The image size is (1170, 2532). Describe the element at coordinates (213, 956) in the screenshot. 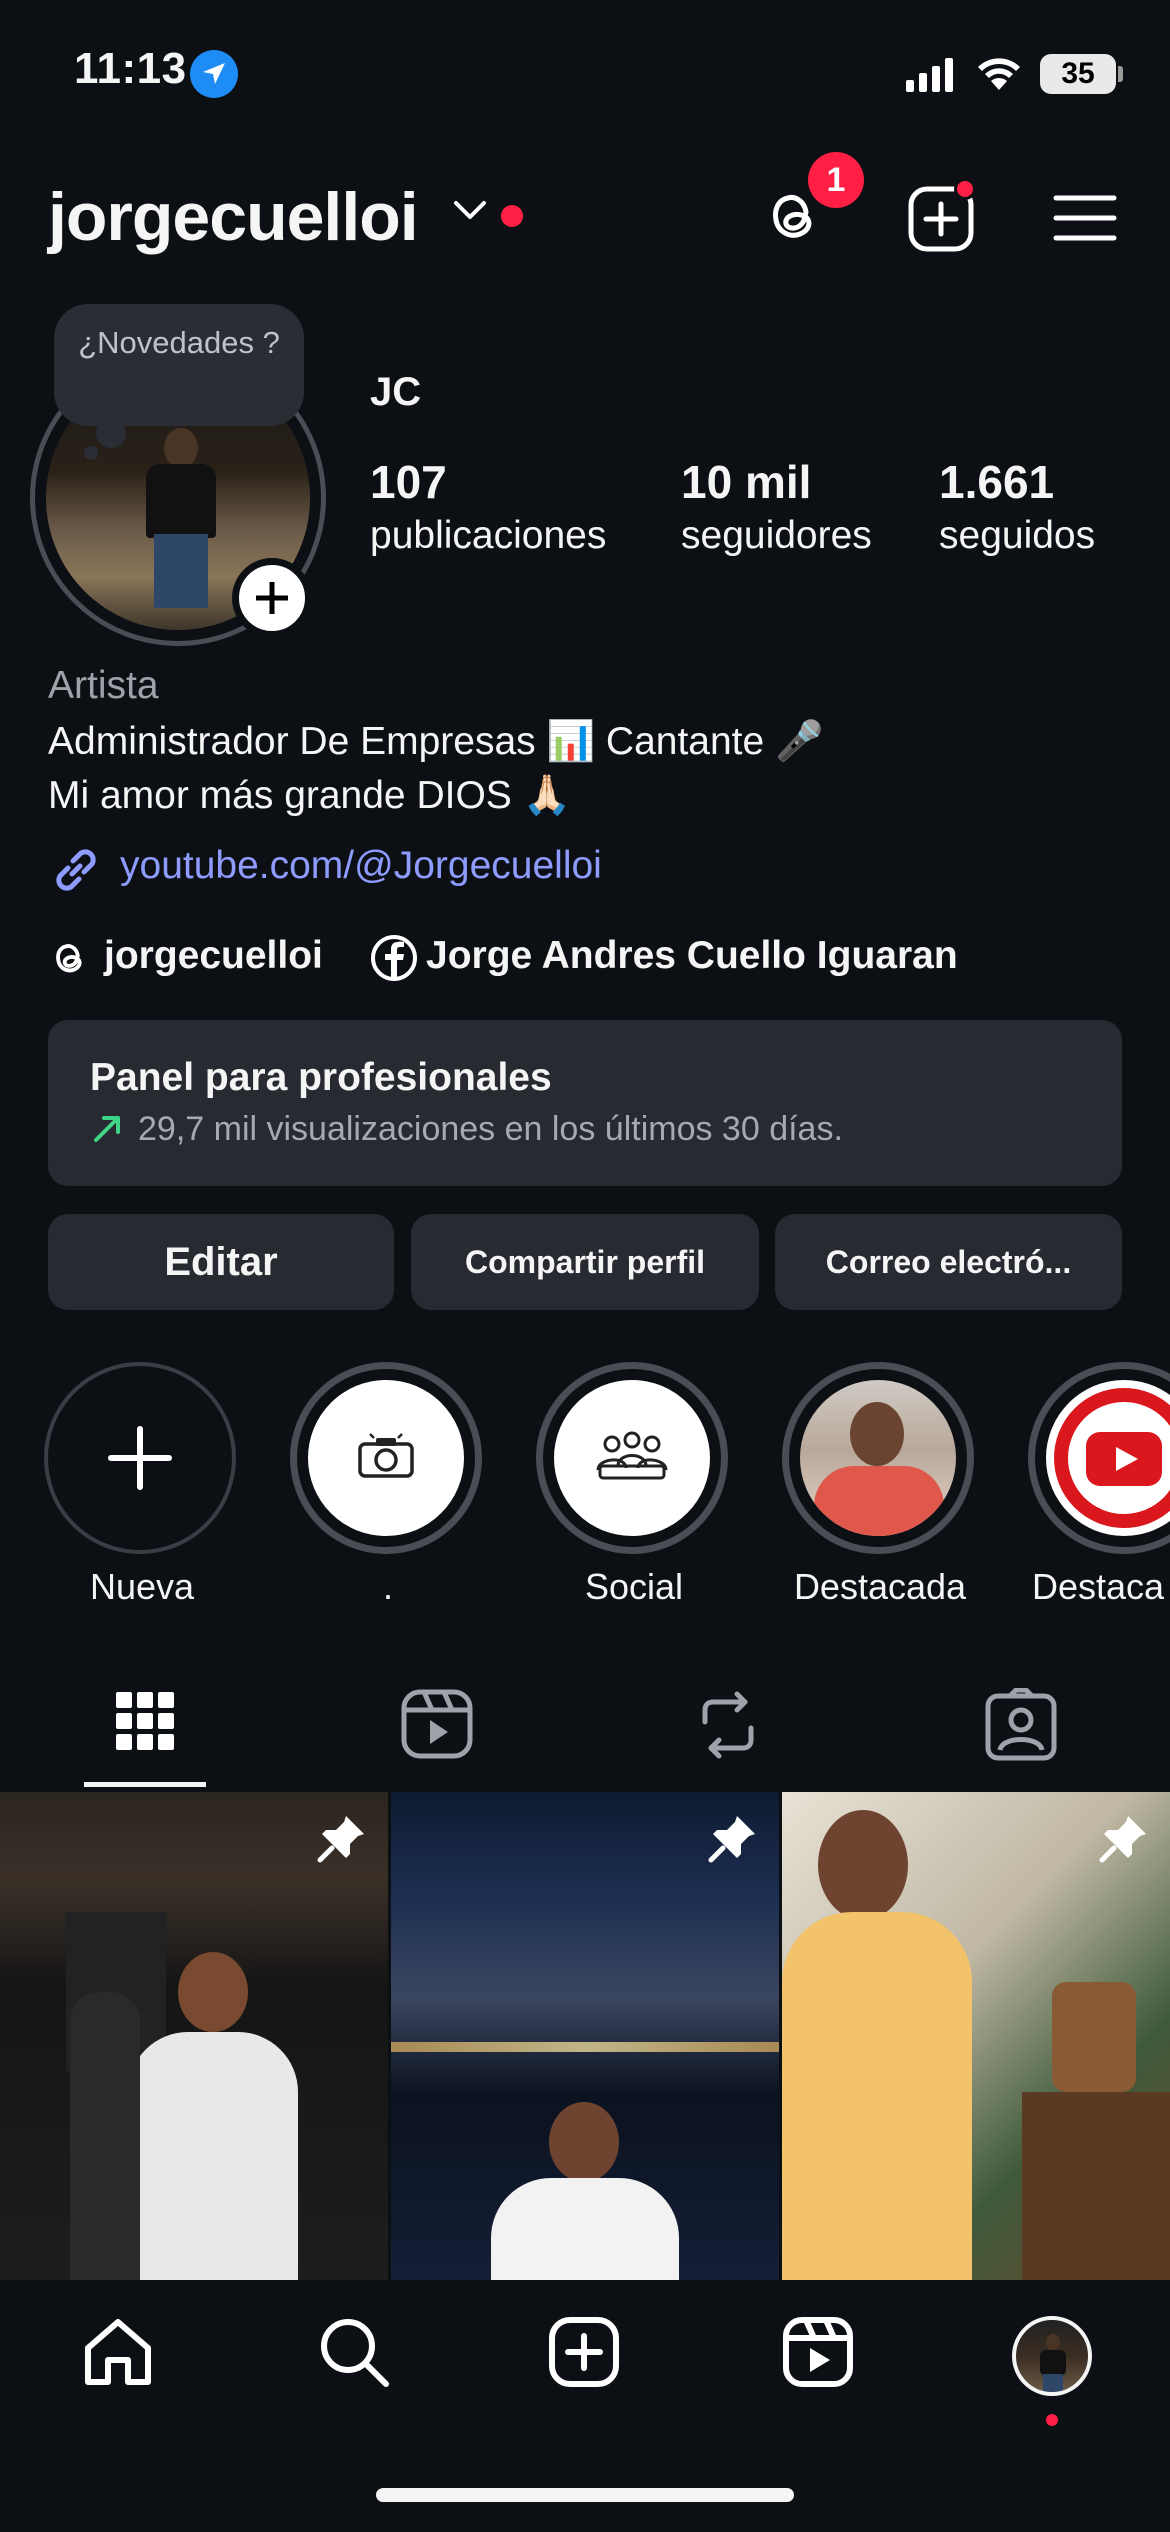

I see `threads-handle: jorgecuelloi` at that location.